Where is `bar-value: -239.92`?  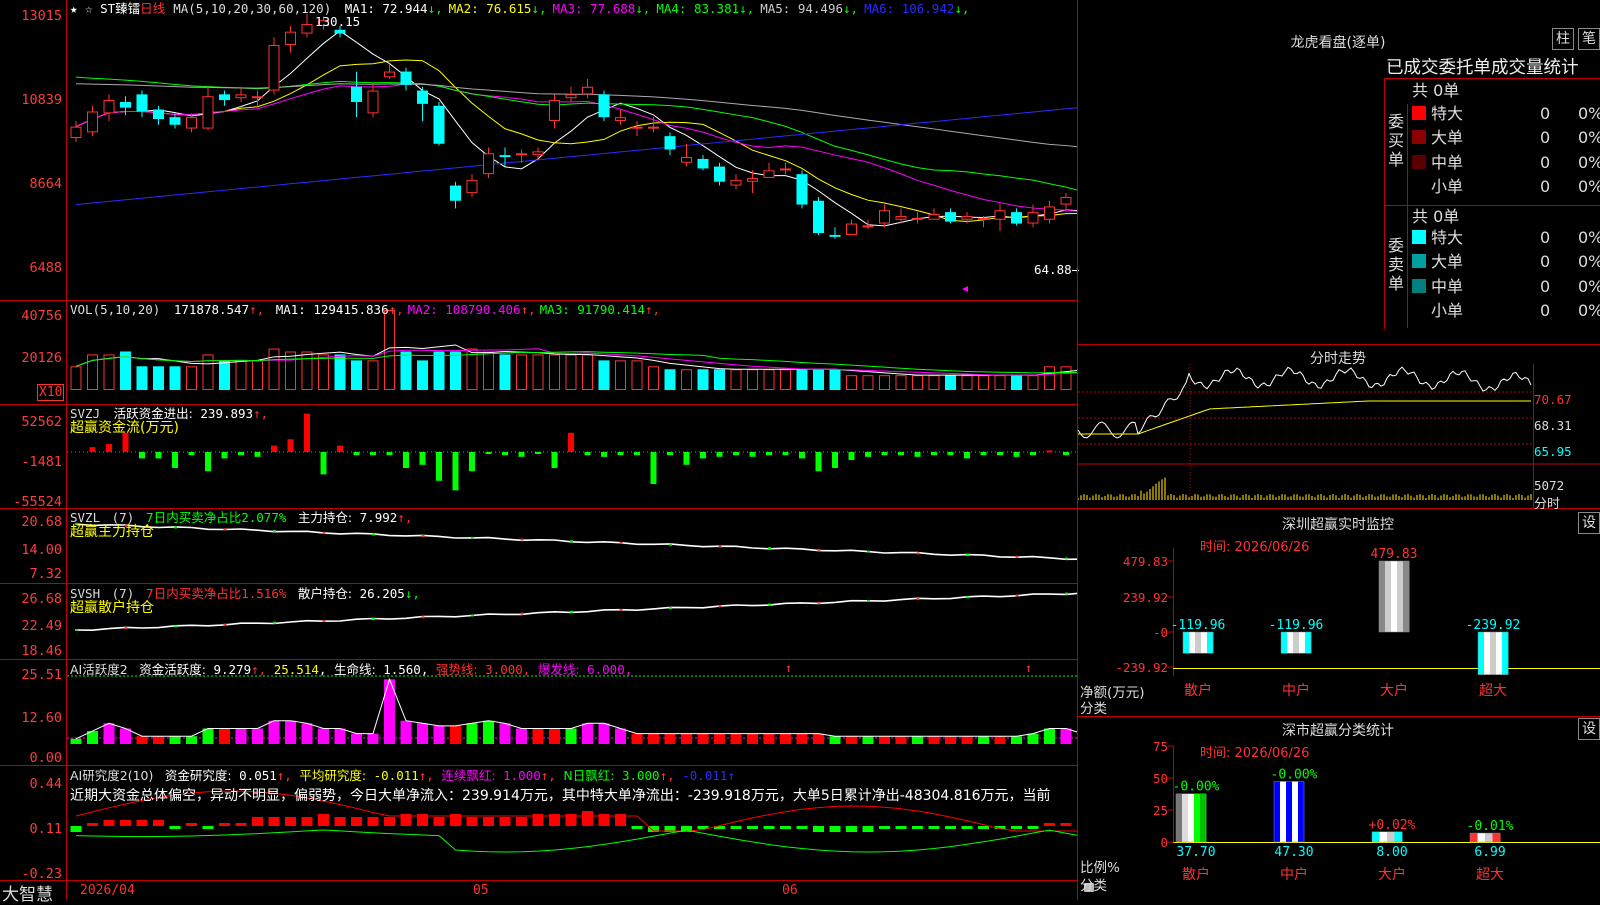 bar-value: -239.92 is located at coordinates (1493, 625).